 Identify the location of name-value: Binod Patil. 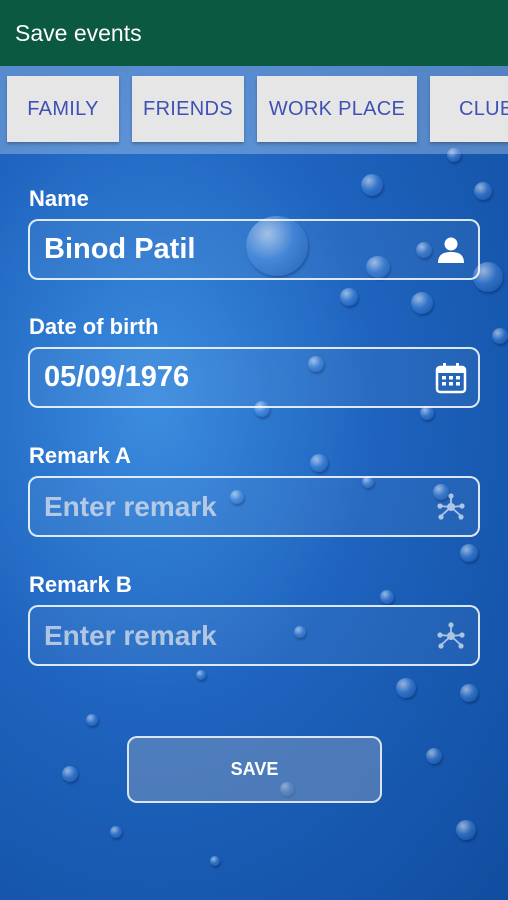
(120, 249).